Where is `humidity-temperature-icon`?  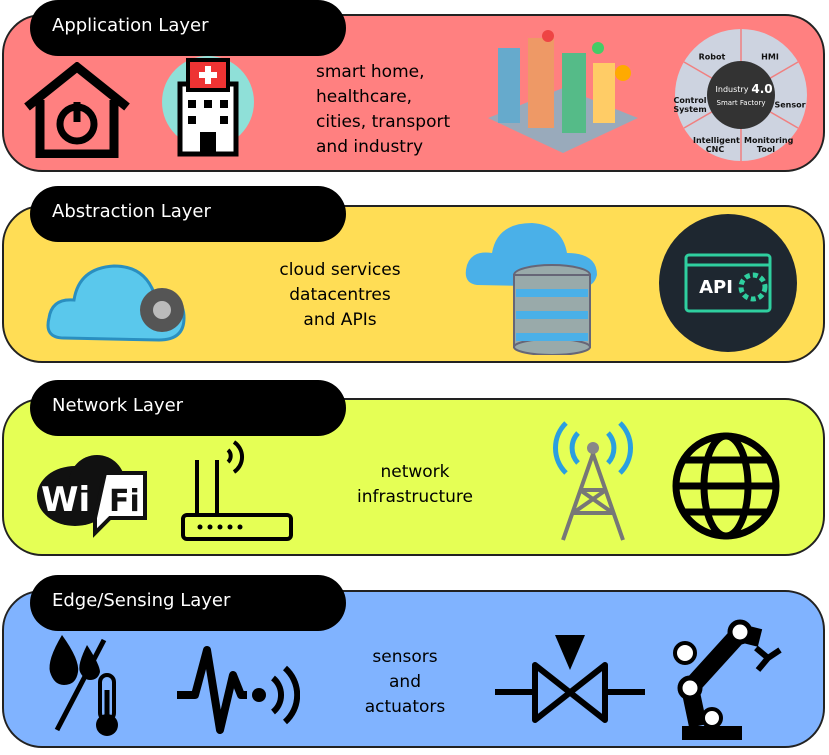
humidity-temperature-icon is located at coordinates (83, 685).